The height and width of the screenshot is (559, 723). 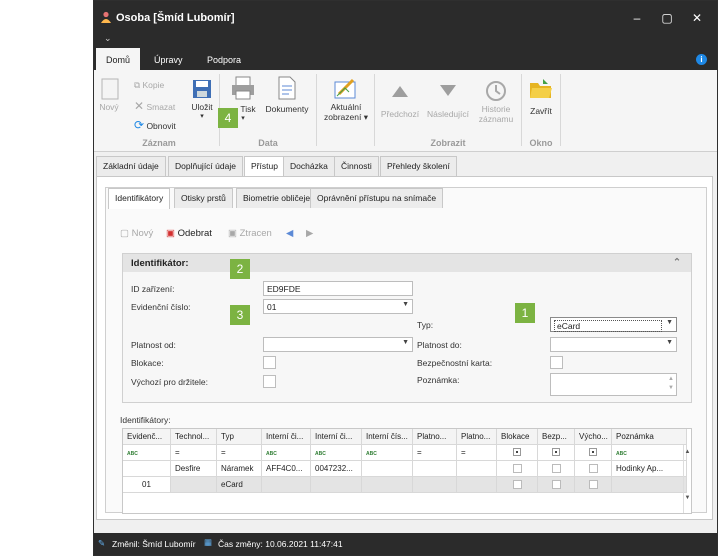 I want to click on next-identifier-button: ▶, so click(x=309, y=233).